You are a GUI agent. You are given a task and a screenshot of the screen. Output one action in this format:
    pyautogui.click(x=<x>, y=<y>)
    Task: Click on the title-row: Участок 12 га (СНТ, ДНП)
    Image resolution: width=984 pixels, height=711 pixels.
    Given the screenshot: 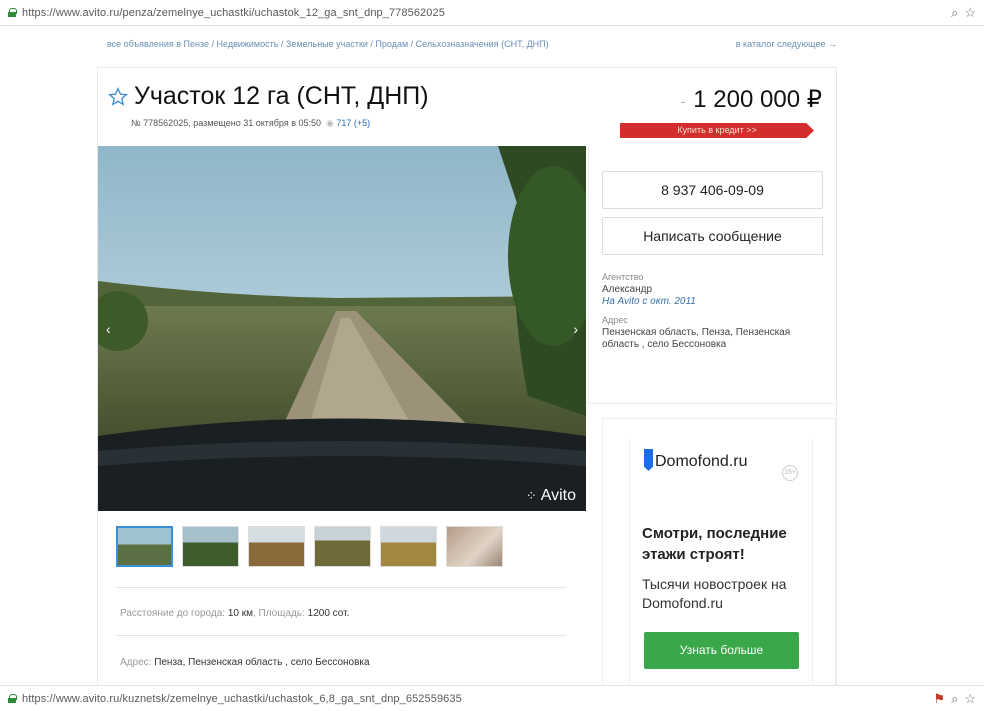 What is the action you would take?
    pyautogui.click(x=268, y=96)
    